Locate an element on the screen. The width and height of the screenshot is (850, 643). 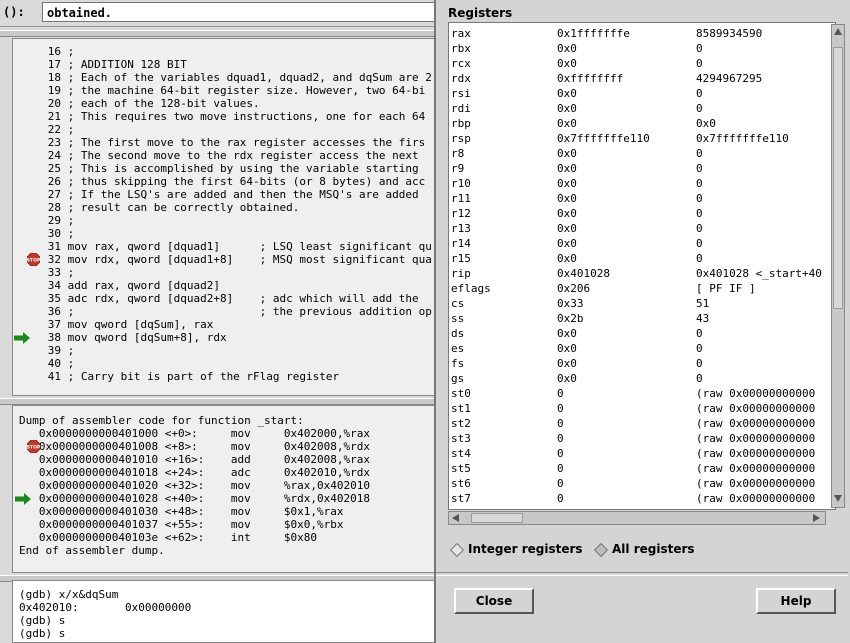
vertical-scrollbar is located at coordinates (838, 266).